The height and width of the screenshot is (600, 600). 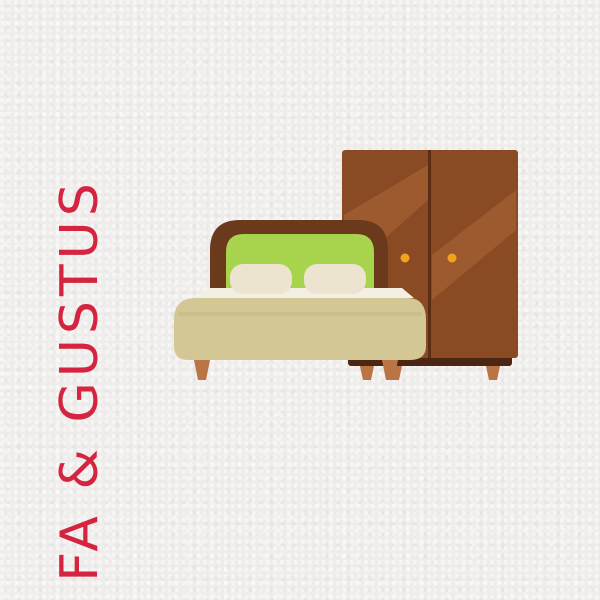 What do you see at coordinates (300, 314) in the screenshot?
I see `bed-mattress-band` at bounding box center [300, 314].